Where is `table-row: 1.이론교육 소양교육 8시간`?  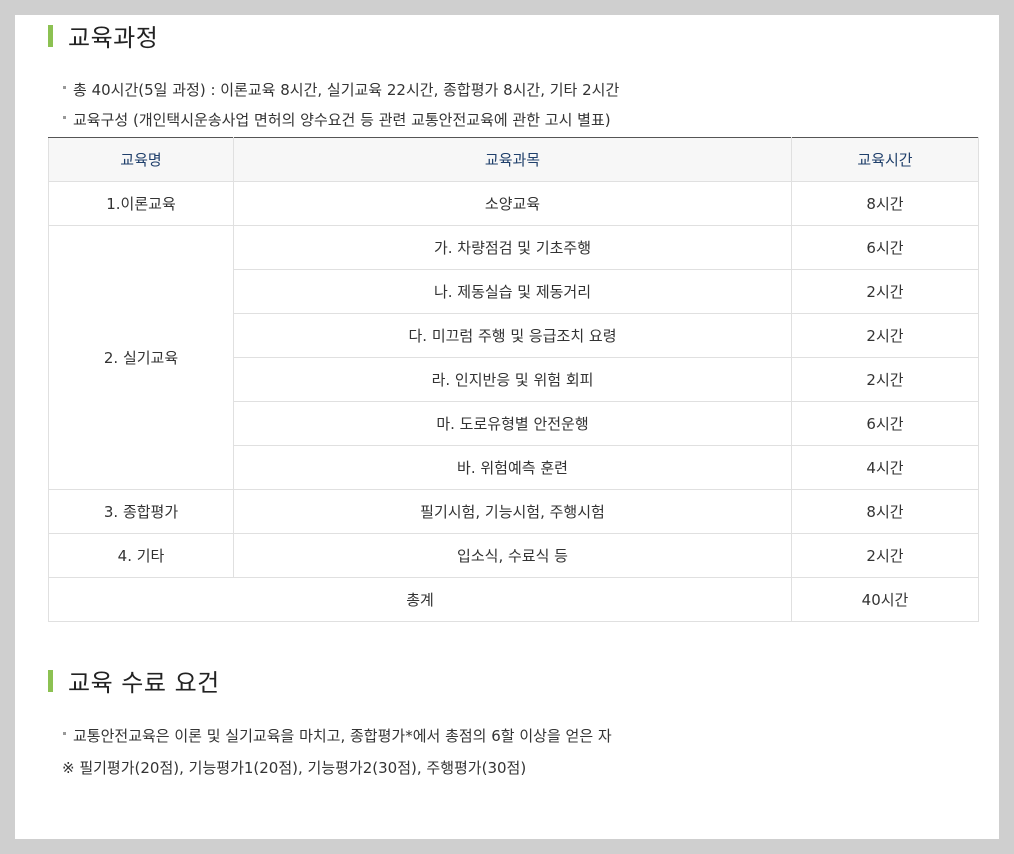
table-row: 1.이론교육 소양교육 8시간 is located at coordinates (513, 203).